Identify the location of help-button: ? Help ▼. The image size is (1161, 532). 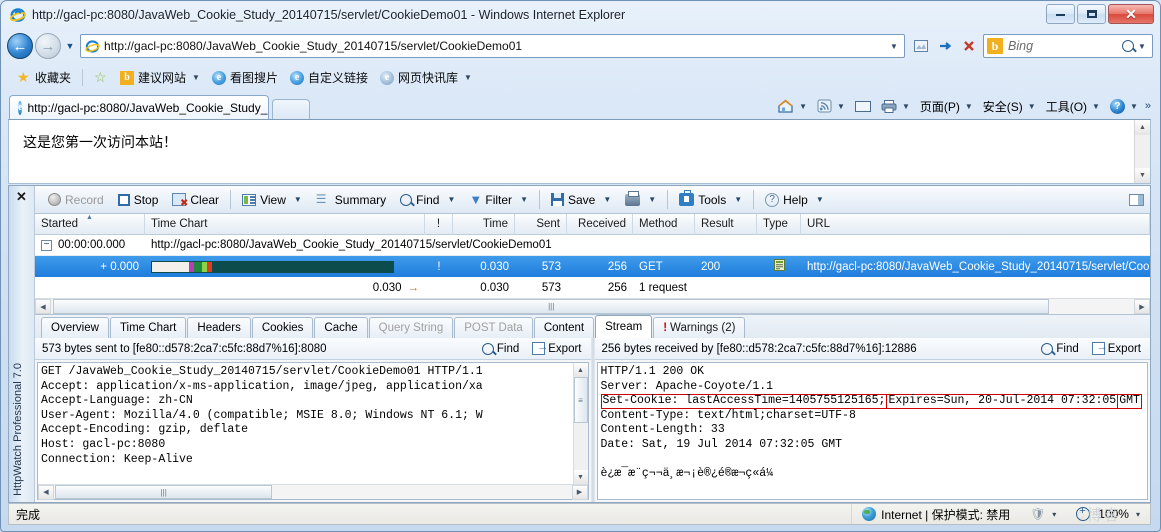
(794, 200).